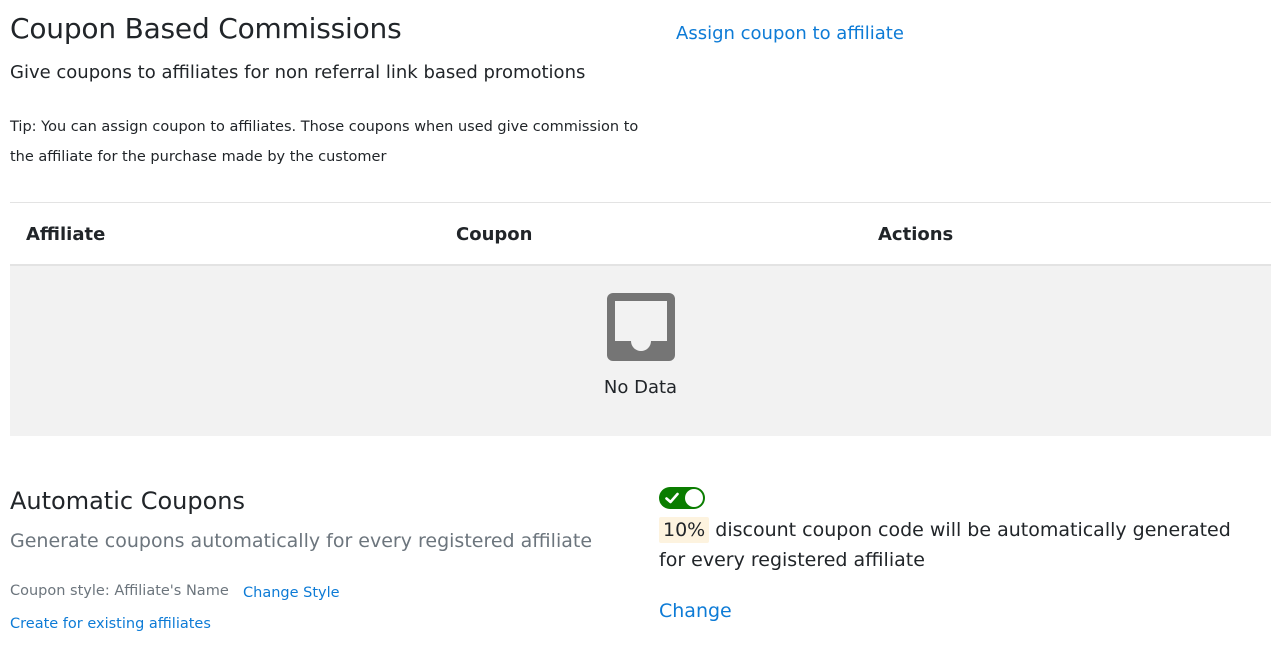 The height and width of the screenshot is (668, 1280). What do you see at coordinates (694, 498) in the screenshot?
I see `toggle-knob` at bounding box center [694, 498].